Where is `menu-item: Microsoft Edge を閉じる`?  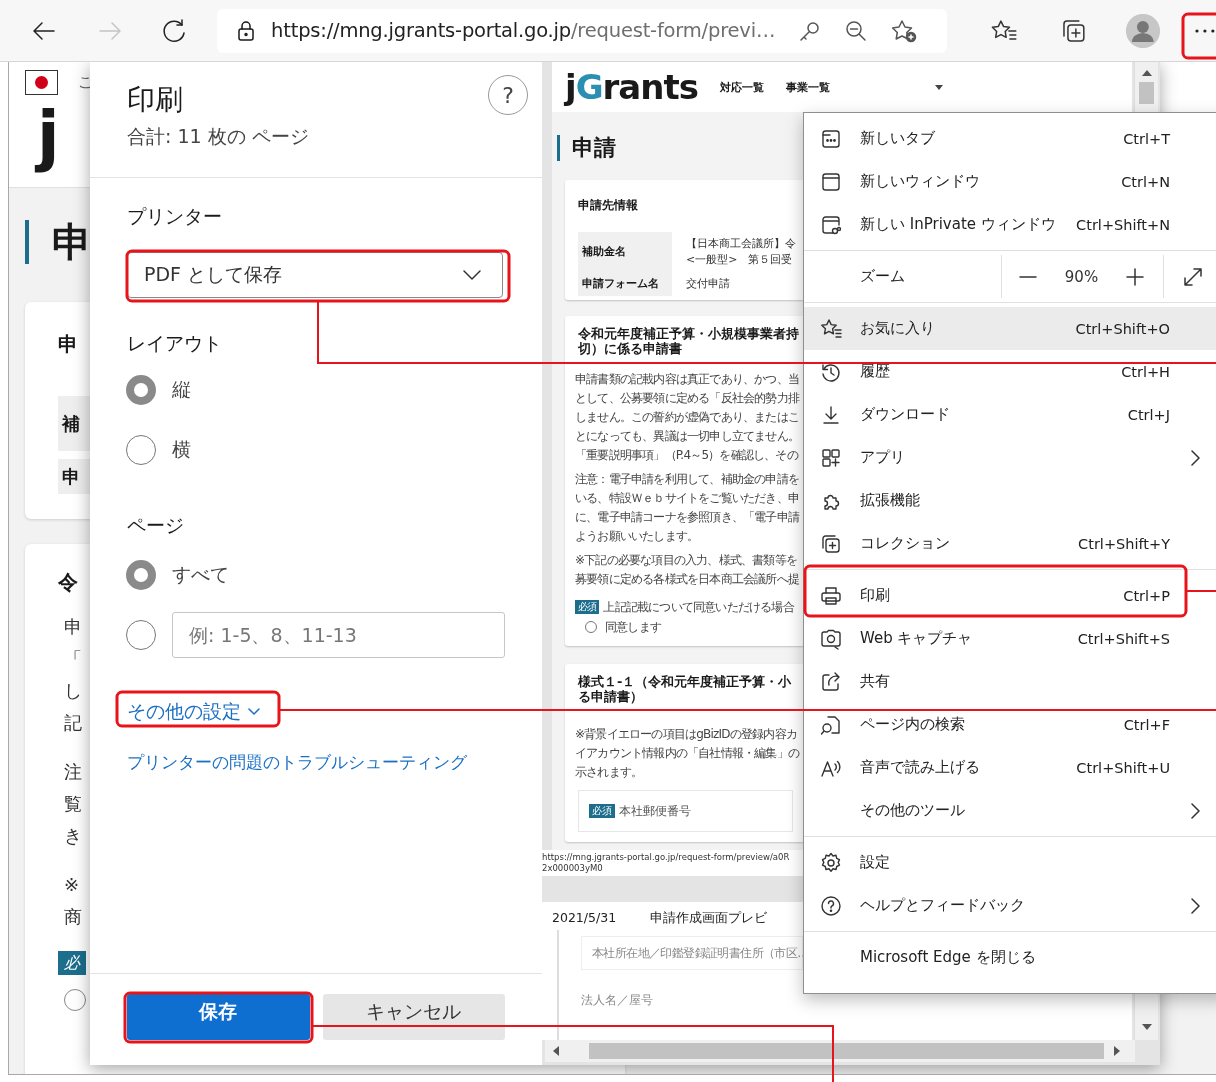 menu-item: Microsoft Edge を閉じる is located at coordinates (1010, 957).